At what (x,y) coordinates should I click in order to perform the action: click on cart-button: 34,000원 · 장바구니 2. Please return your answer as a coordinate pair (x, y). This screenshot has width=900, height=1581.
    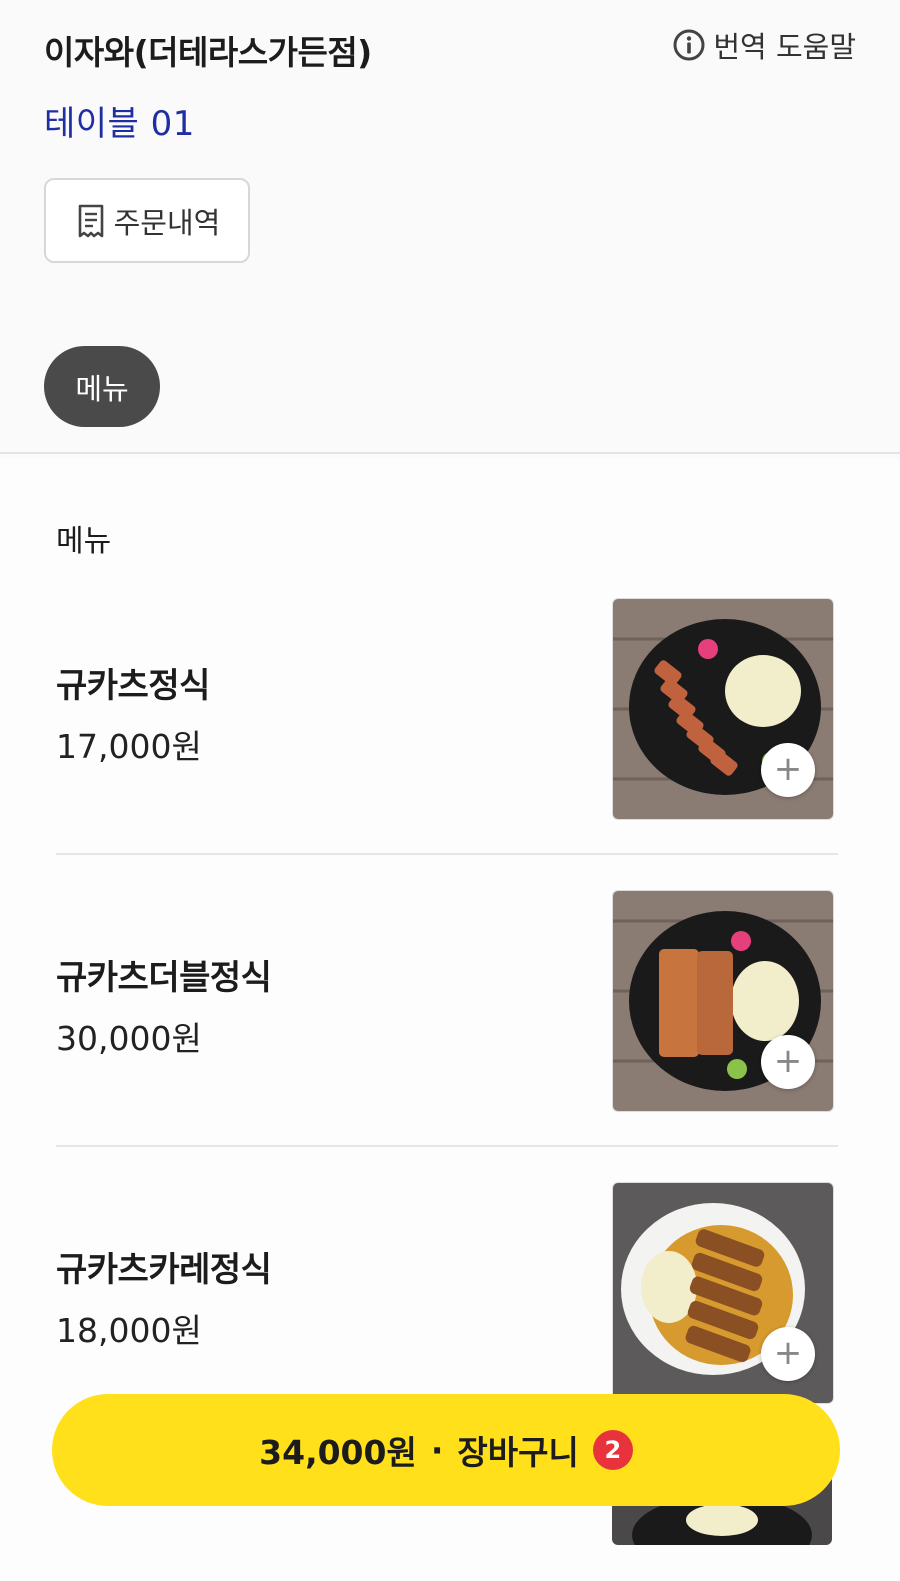
    Looking at the image, I should click on (446, 1450).